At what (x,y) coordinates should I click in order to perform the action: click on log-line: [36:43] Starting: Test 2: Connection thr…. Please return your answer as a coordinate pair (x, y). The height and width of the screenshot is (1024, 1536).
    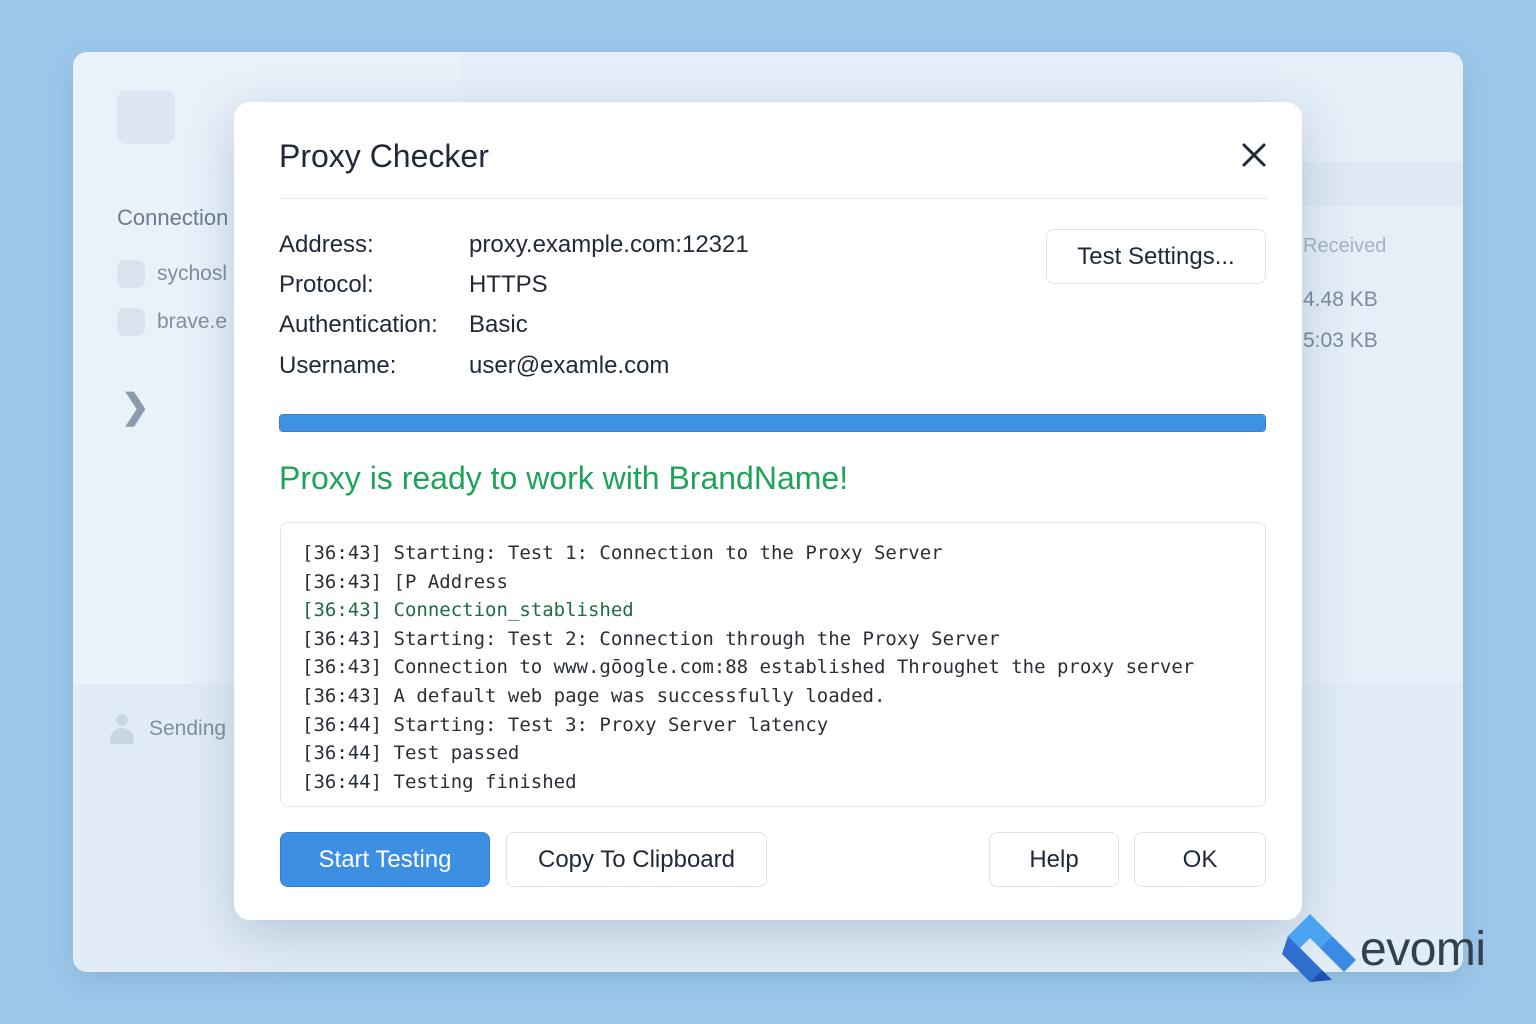
    Looking at the image, I should click on (651, 638).